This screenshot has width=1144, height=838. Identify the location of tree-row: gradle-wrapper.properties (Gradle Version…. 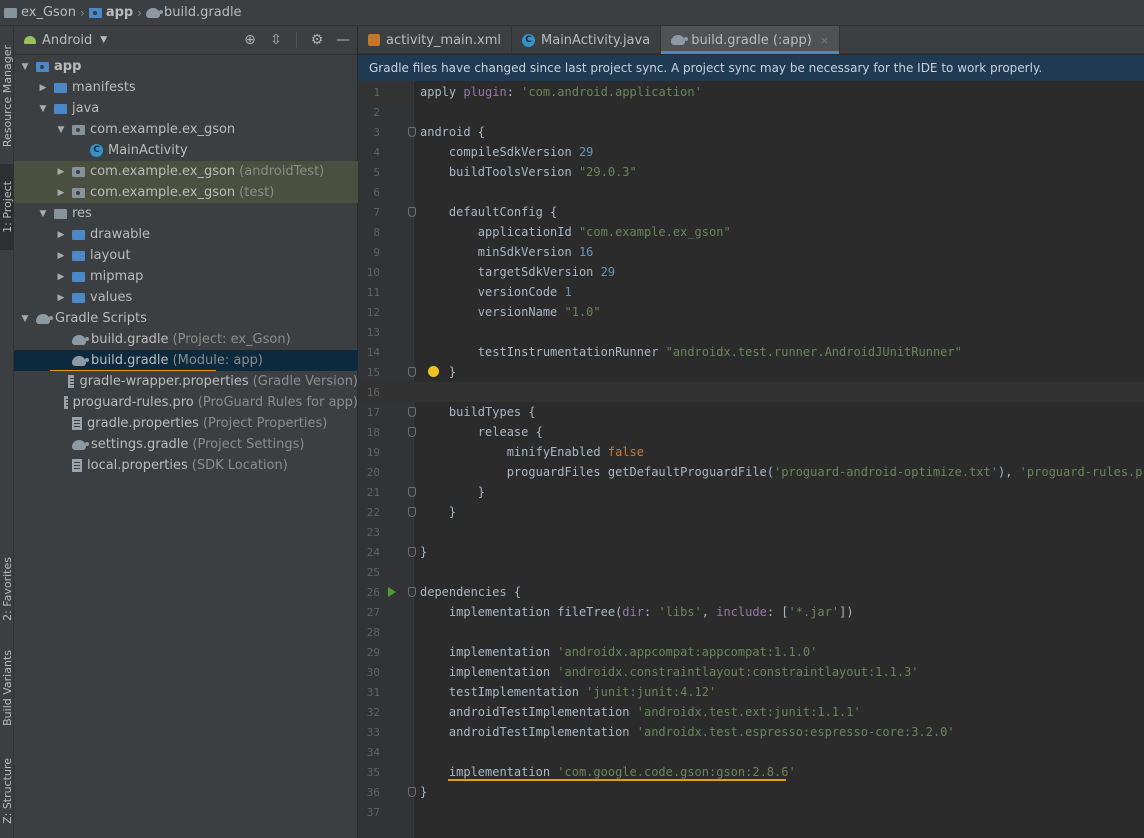
(186, 381).